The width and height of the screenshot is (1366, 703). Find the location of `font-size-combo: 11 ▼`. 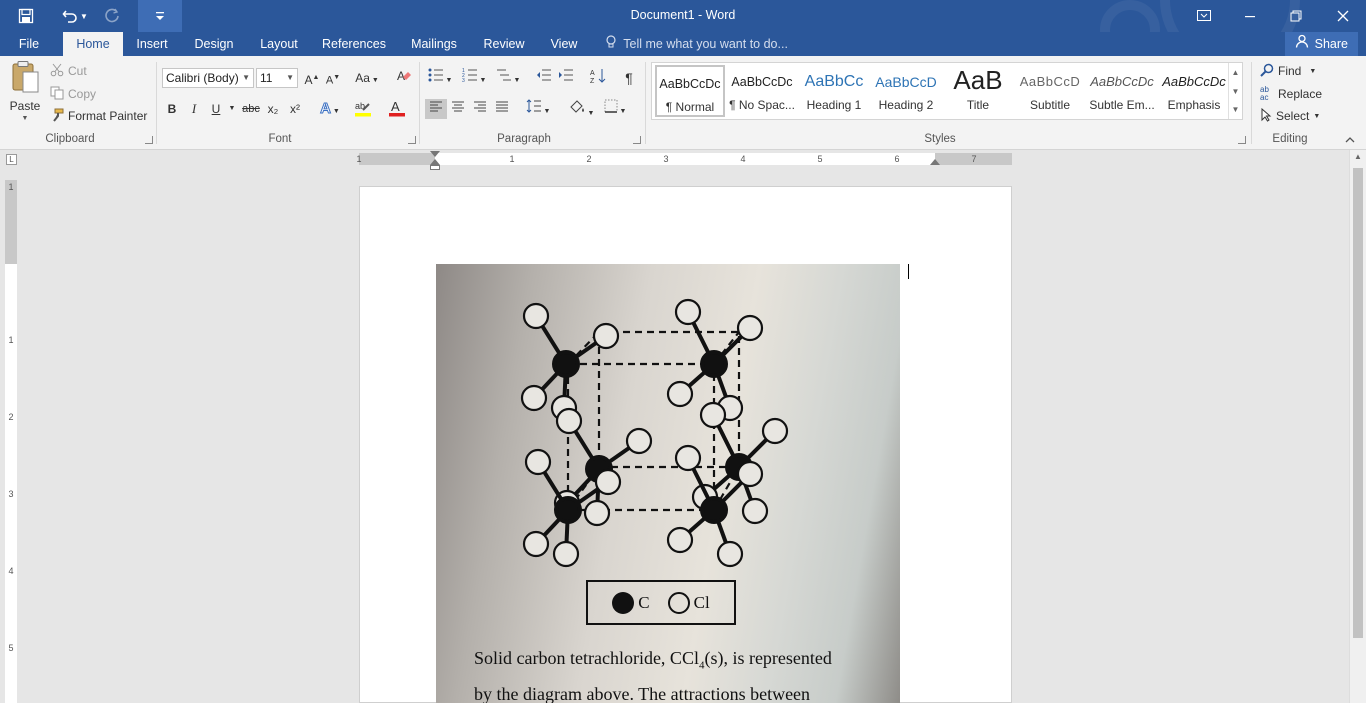

font-size-combo: 11 ▼ is located at coordinates (277, 78).